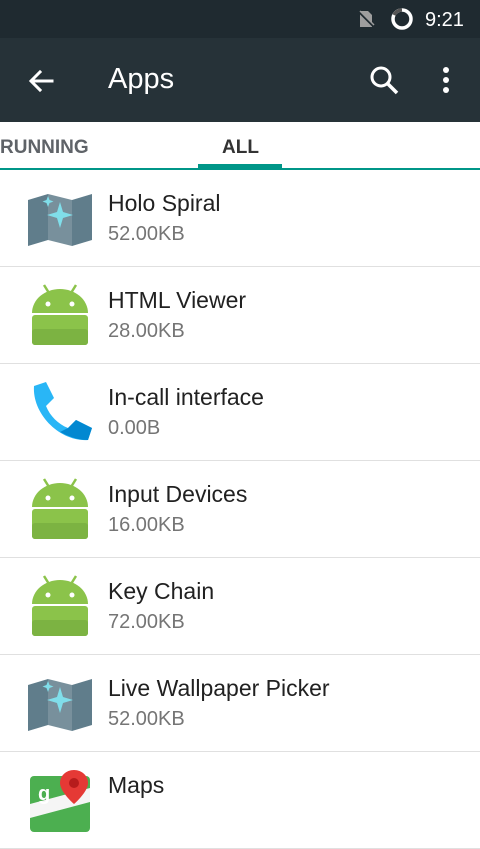  What do you see at coordinates (161, 591) in the screenshot?
I see `app-name: Key Chain` at bounding box center [161, 591].